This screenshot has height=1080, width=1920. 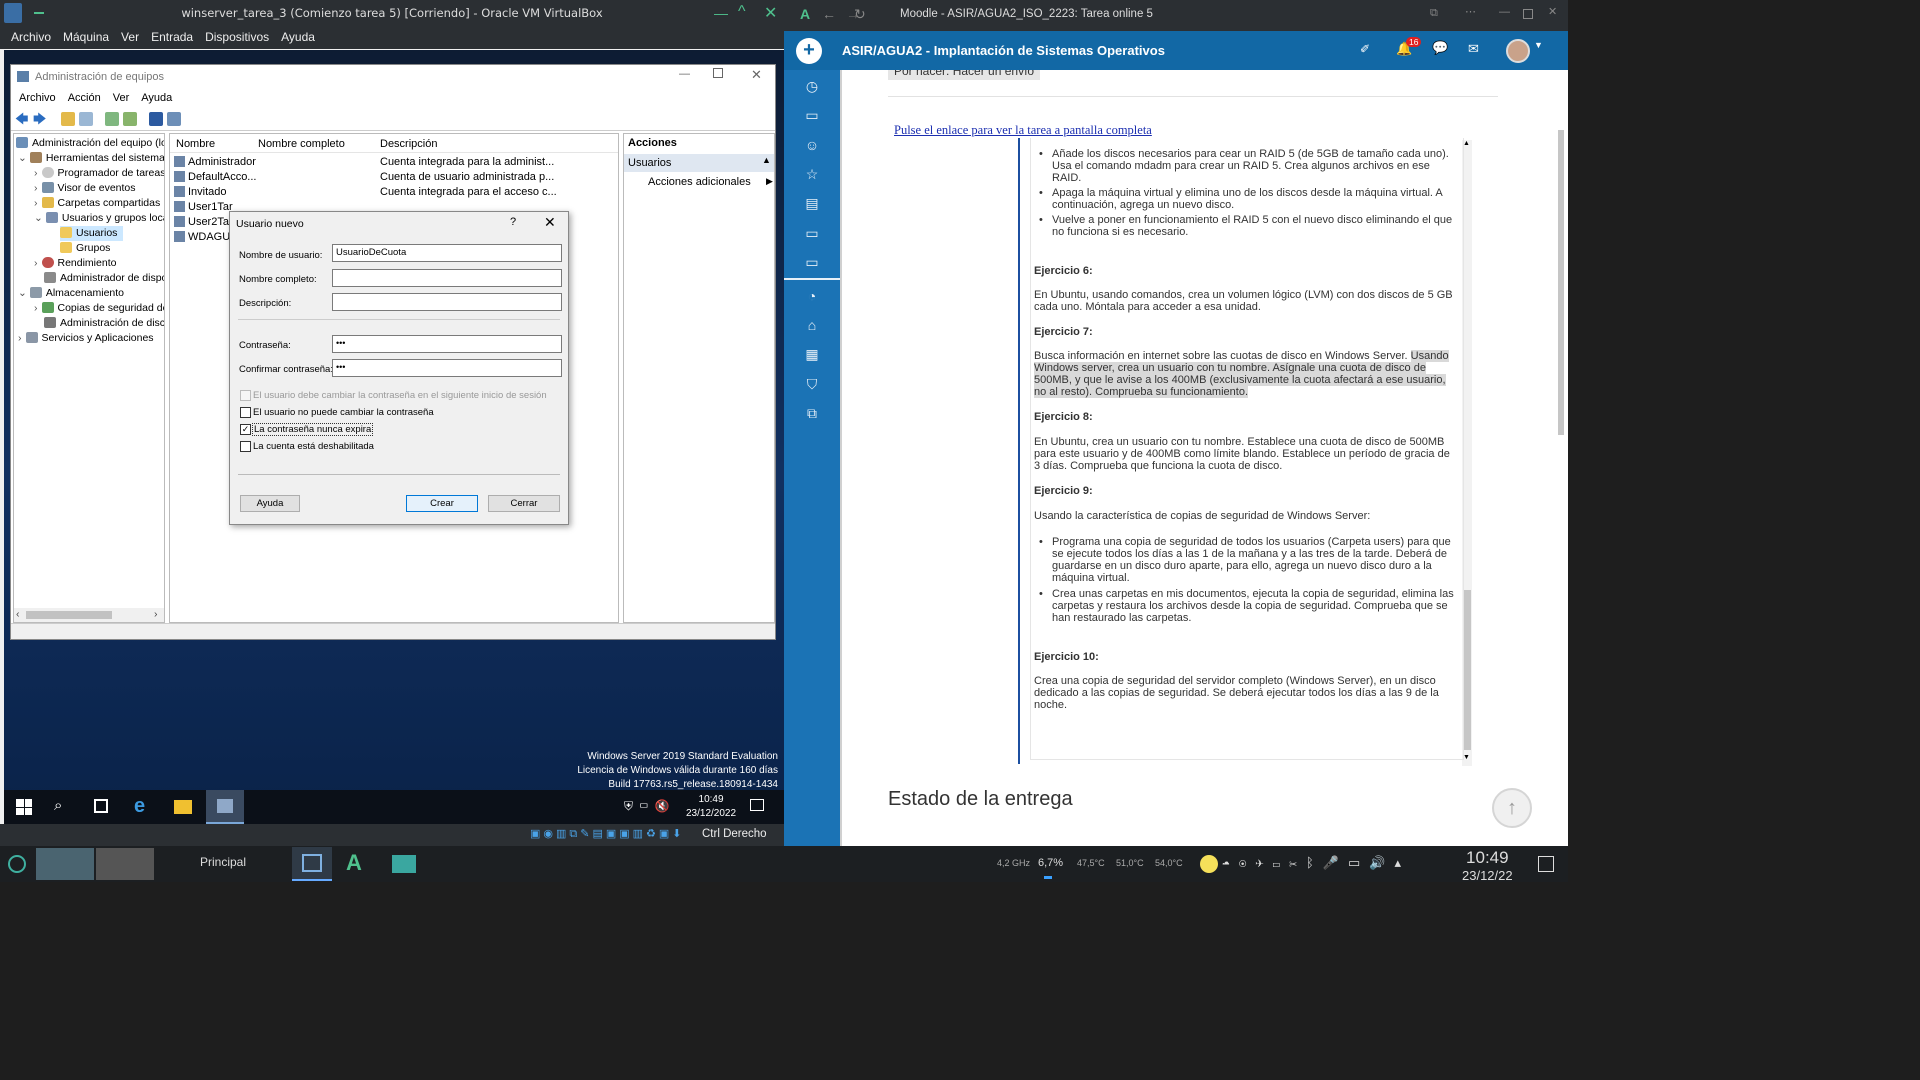 I want to click on home-icon: ⌂, so click(x=812, y=326).